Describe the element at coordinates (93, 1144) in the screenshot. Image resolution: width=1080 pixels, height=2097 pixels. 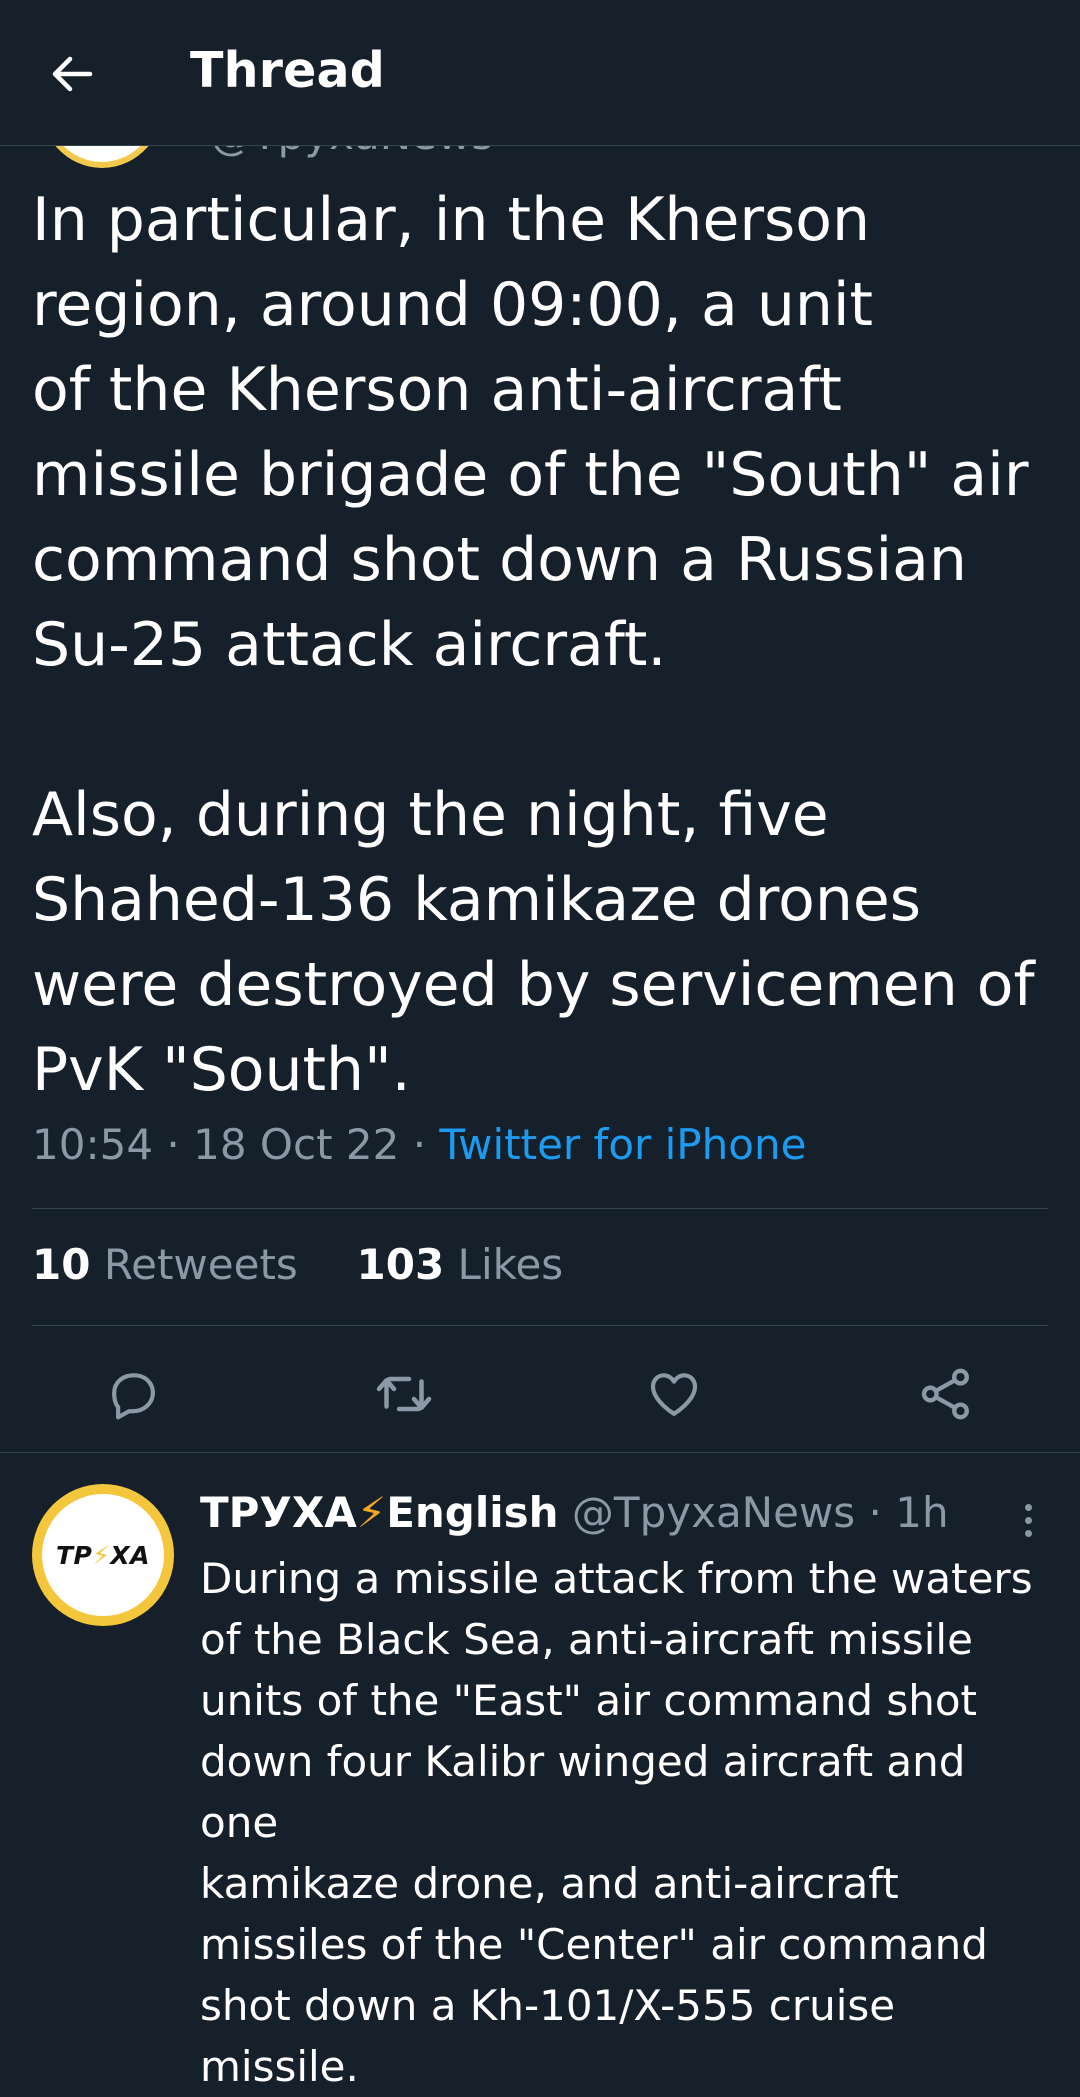
I see `tweet-time: 10:54` at that location.